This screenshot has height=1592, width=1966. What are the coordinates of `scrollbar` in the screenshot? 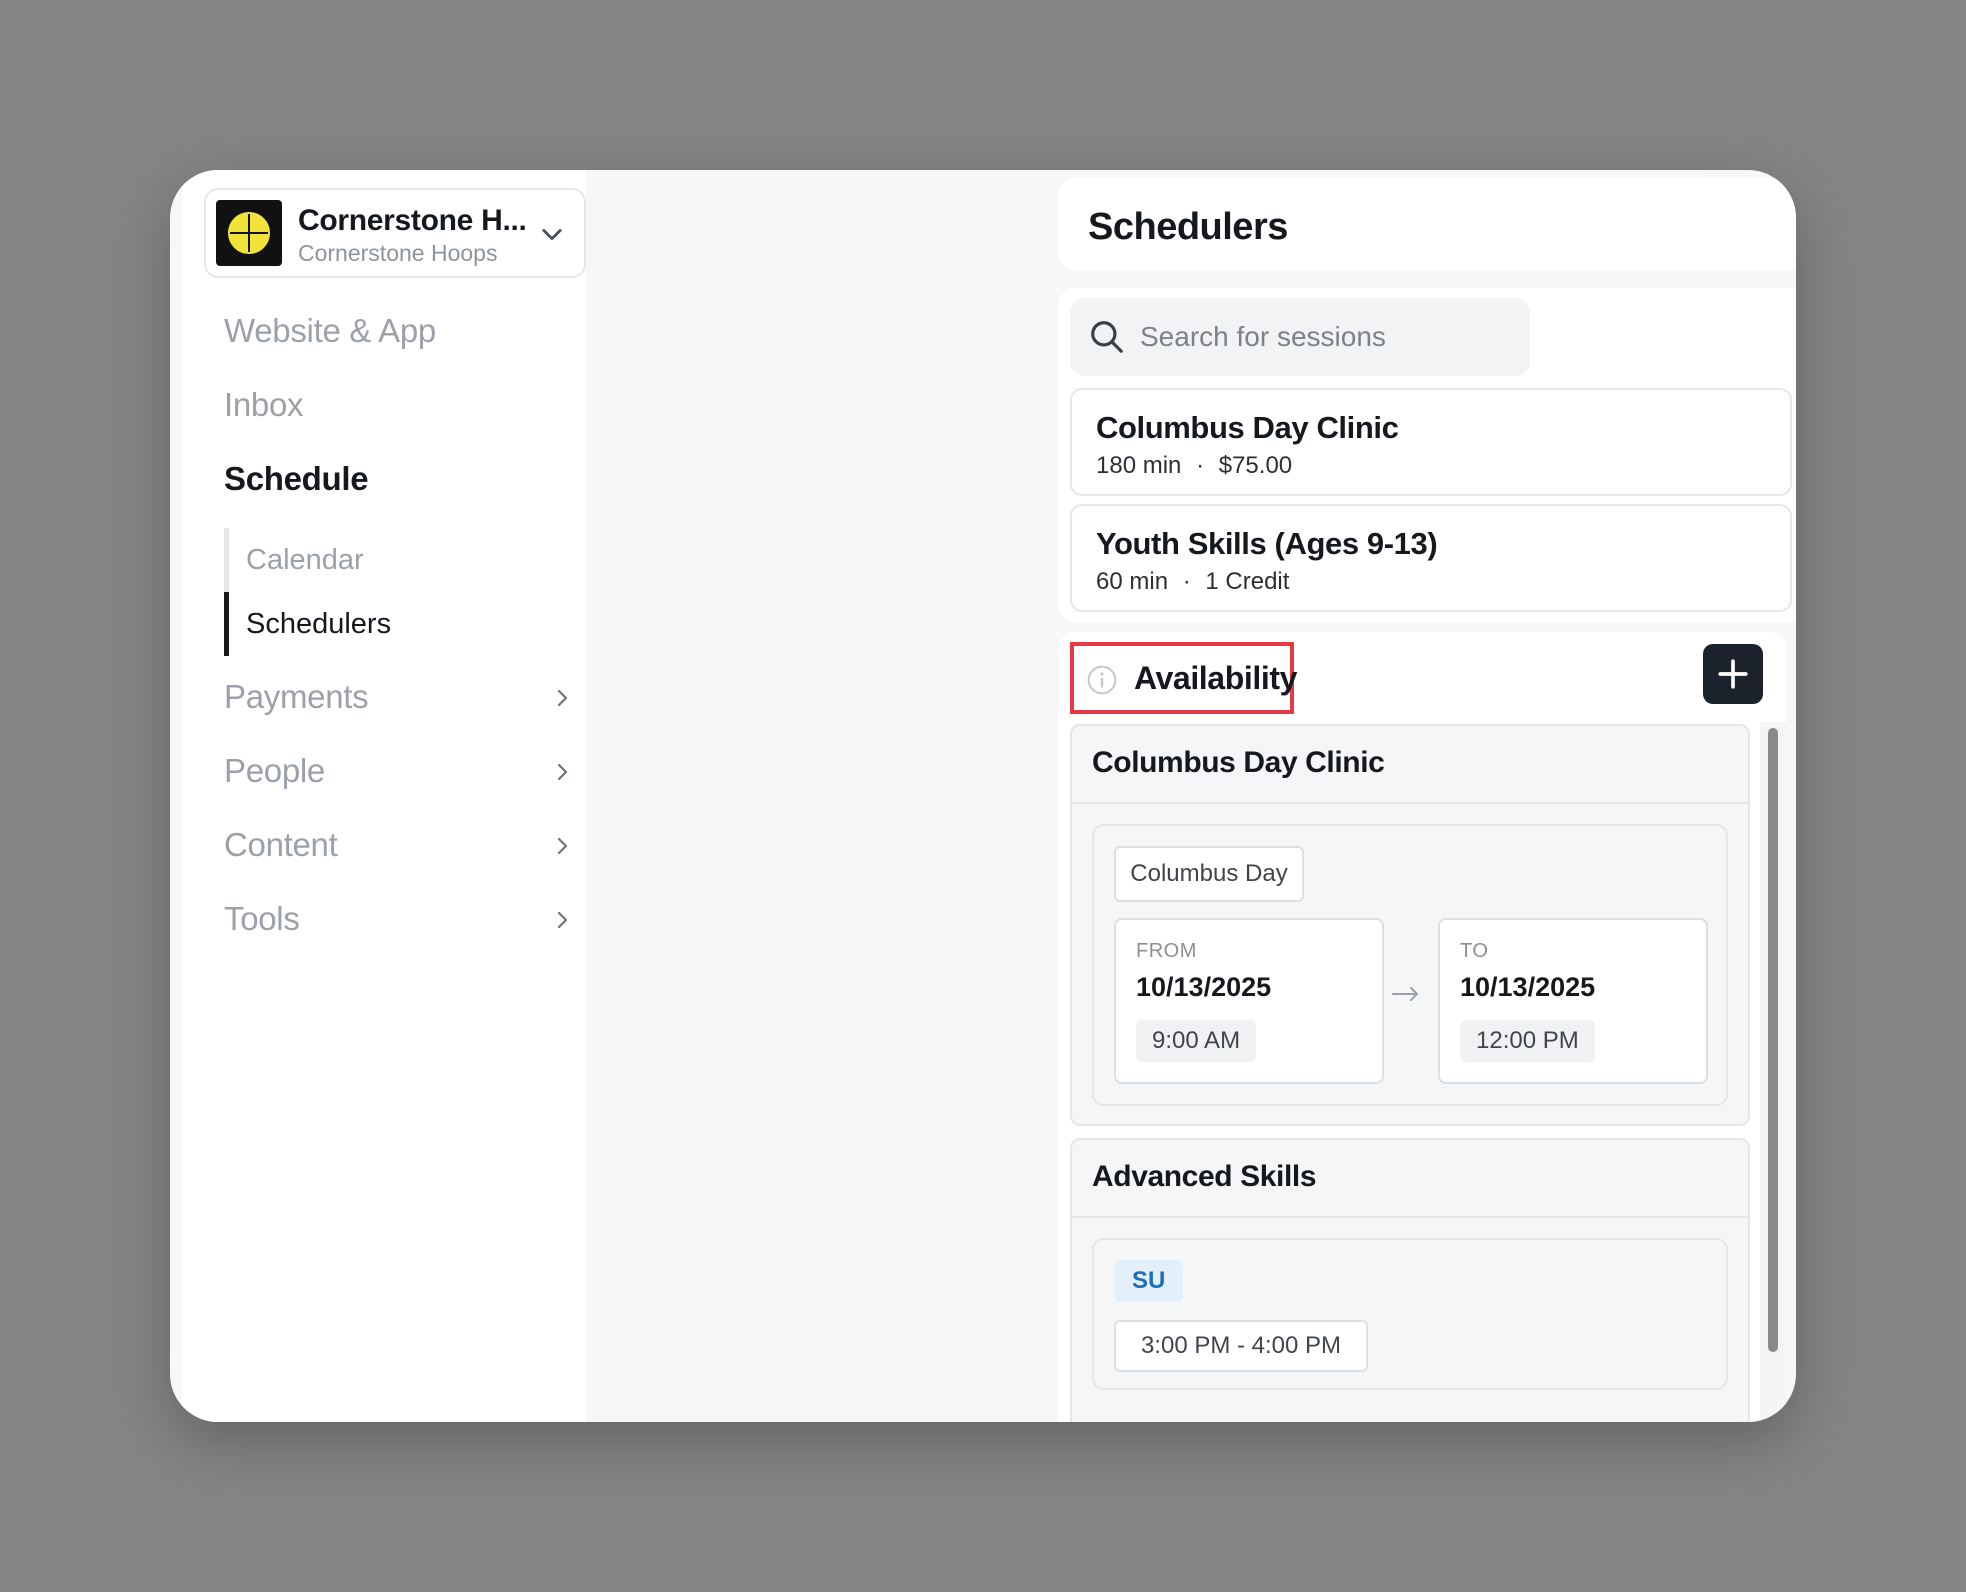 It's located at (1773, 1072).